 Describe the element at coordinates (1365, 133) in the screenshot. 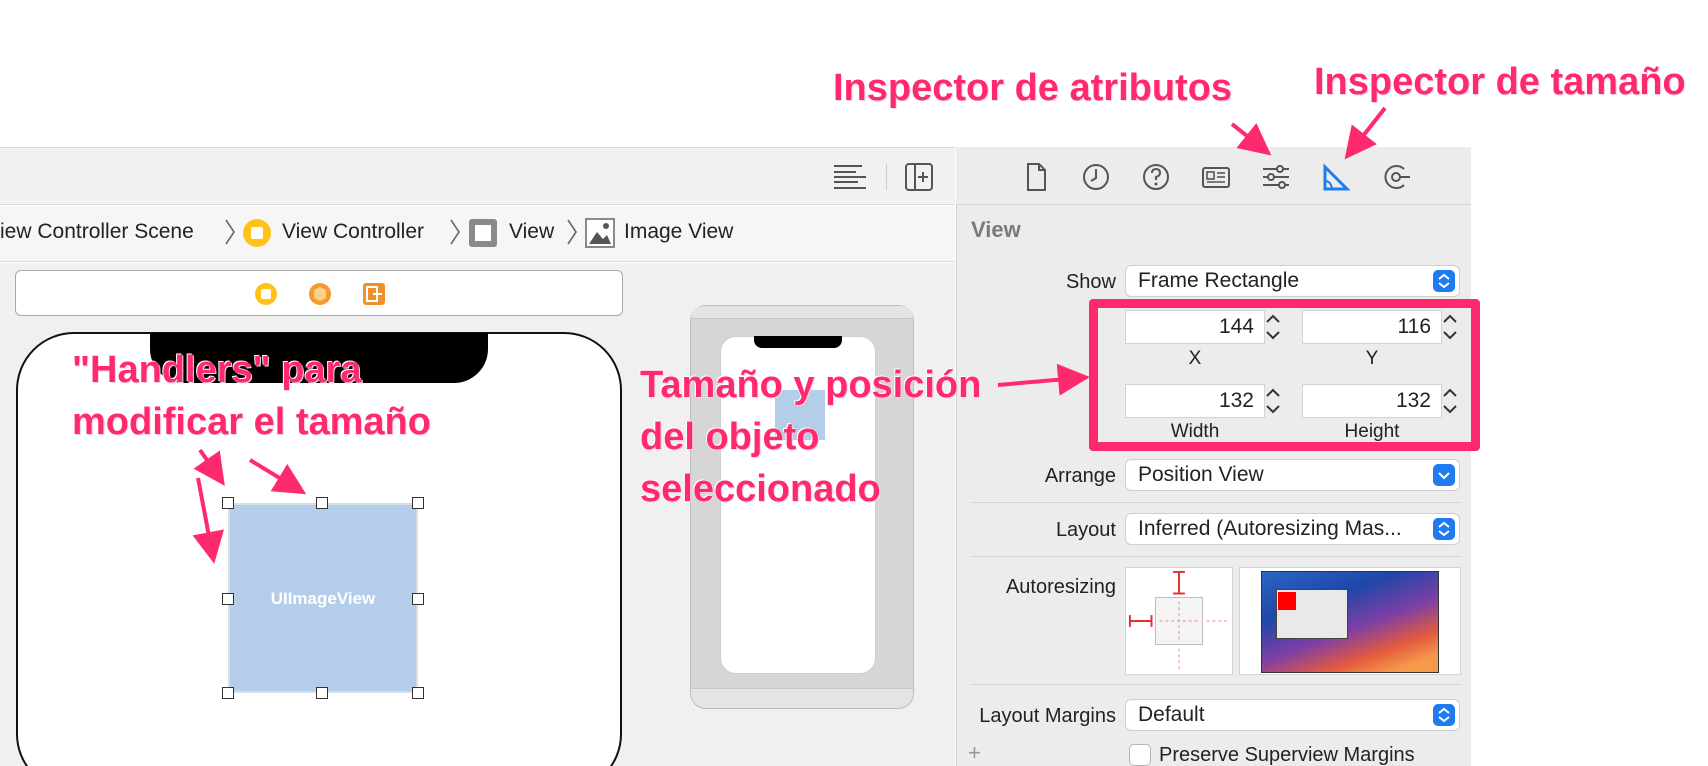

I see `arrow-to-size-inspector` at that location.